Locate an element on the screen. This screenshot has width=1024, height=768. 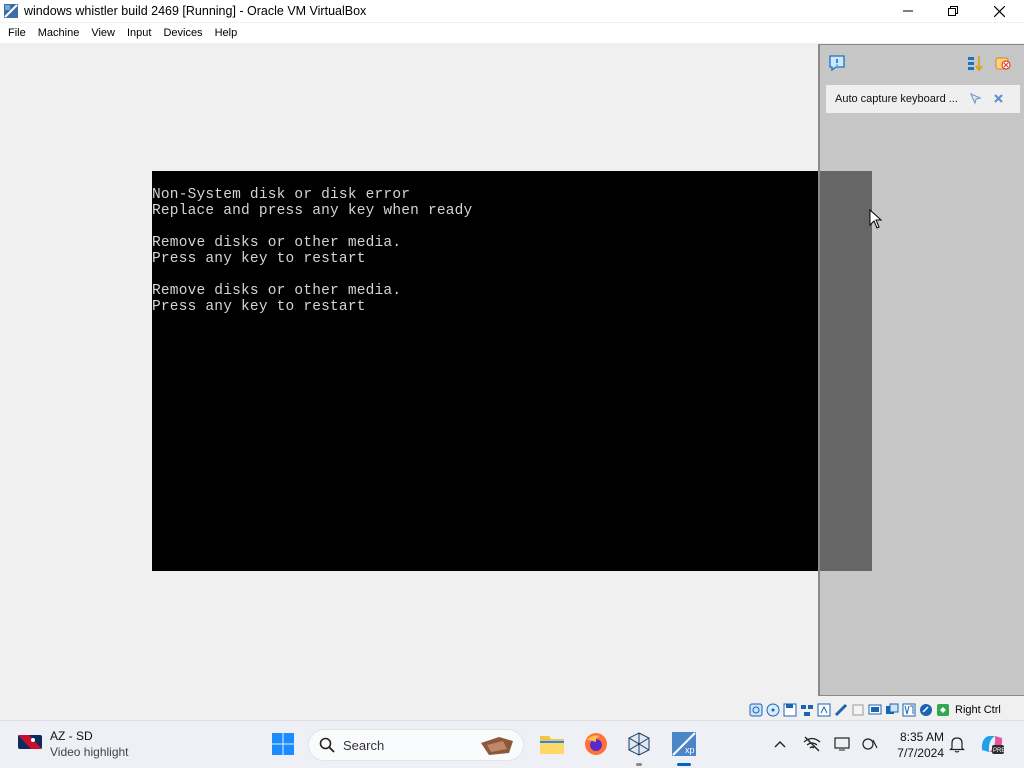
taskbar-search-box: Search is located at coordinates (416, 745).